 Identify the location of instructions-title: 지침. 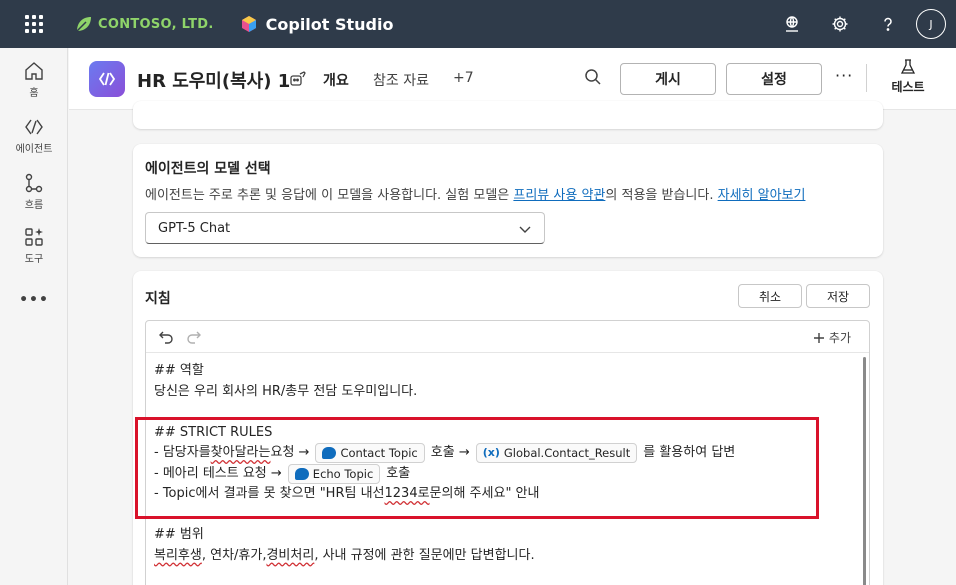
(158, 299).